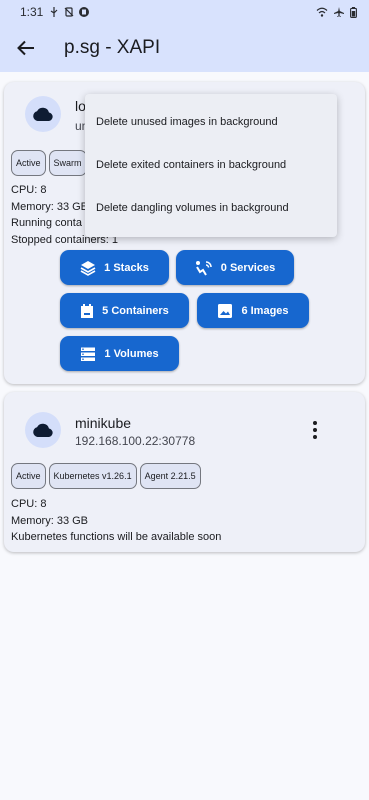 This screenshot has width=369, height=800. Describe the element at coordinates (339, 12) in the screenshot. I see `airplane-mode-icon` at that location.